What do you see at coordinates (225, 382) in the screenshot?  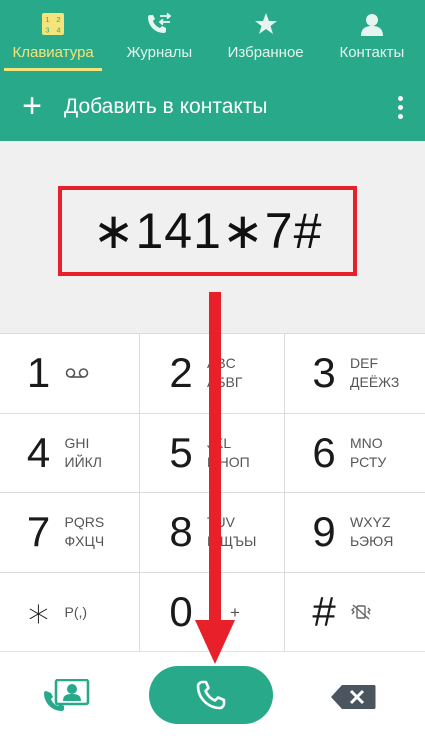 I see `key-letters-cyrillic: АБВГ` at bounding box center [225, 382].